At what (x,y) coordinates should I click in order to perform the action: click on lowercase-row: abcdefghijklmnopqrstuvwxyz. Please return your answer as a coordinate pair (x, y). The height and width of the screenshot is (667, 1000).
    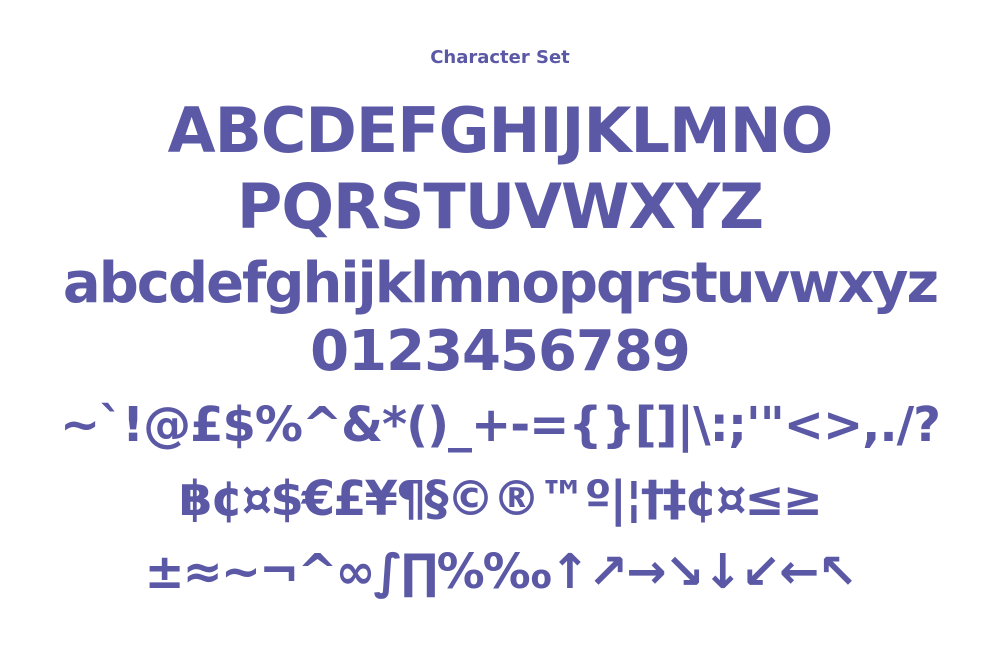
    Looking at the image, I should click on (500, 283).